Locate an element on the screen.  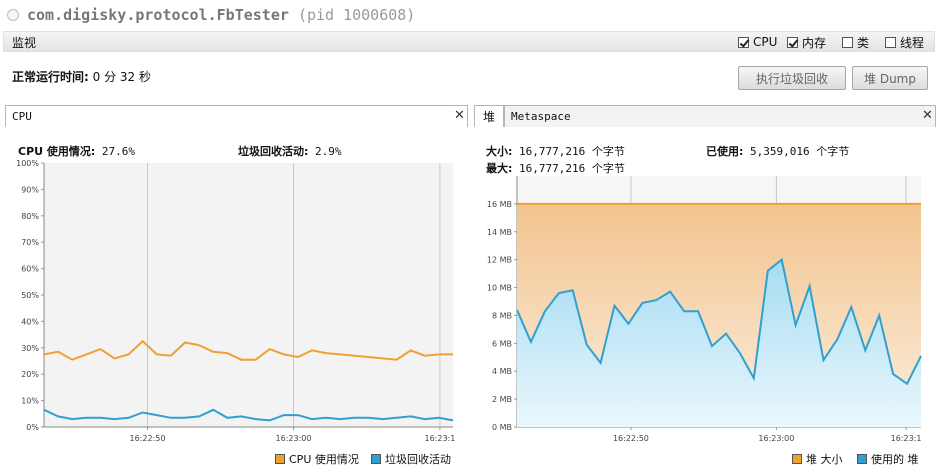
heap-used-stat: 已使用: 5,359,016 个字节 is located at coordinates (777, 151).